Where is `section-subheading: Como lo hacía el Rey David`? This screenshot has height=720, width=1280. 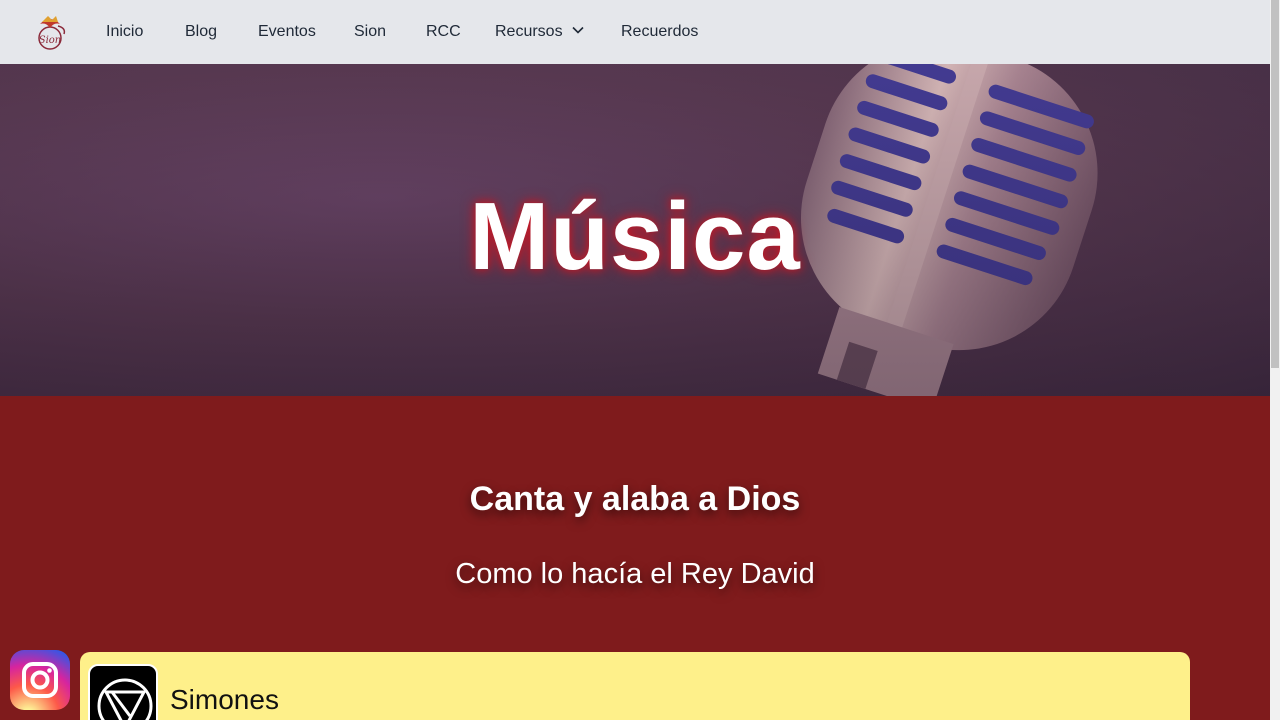
section-subheading: Como lo hacía el Rey David is located at coordinates (635, 574).